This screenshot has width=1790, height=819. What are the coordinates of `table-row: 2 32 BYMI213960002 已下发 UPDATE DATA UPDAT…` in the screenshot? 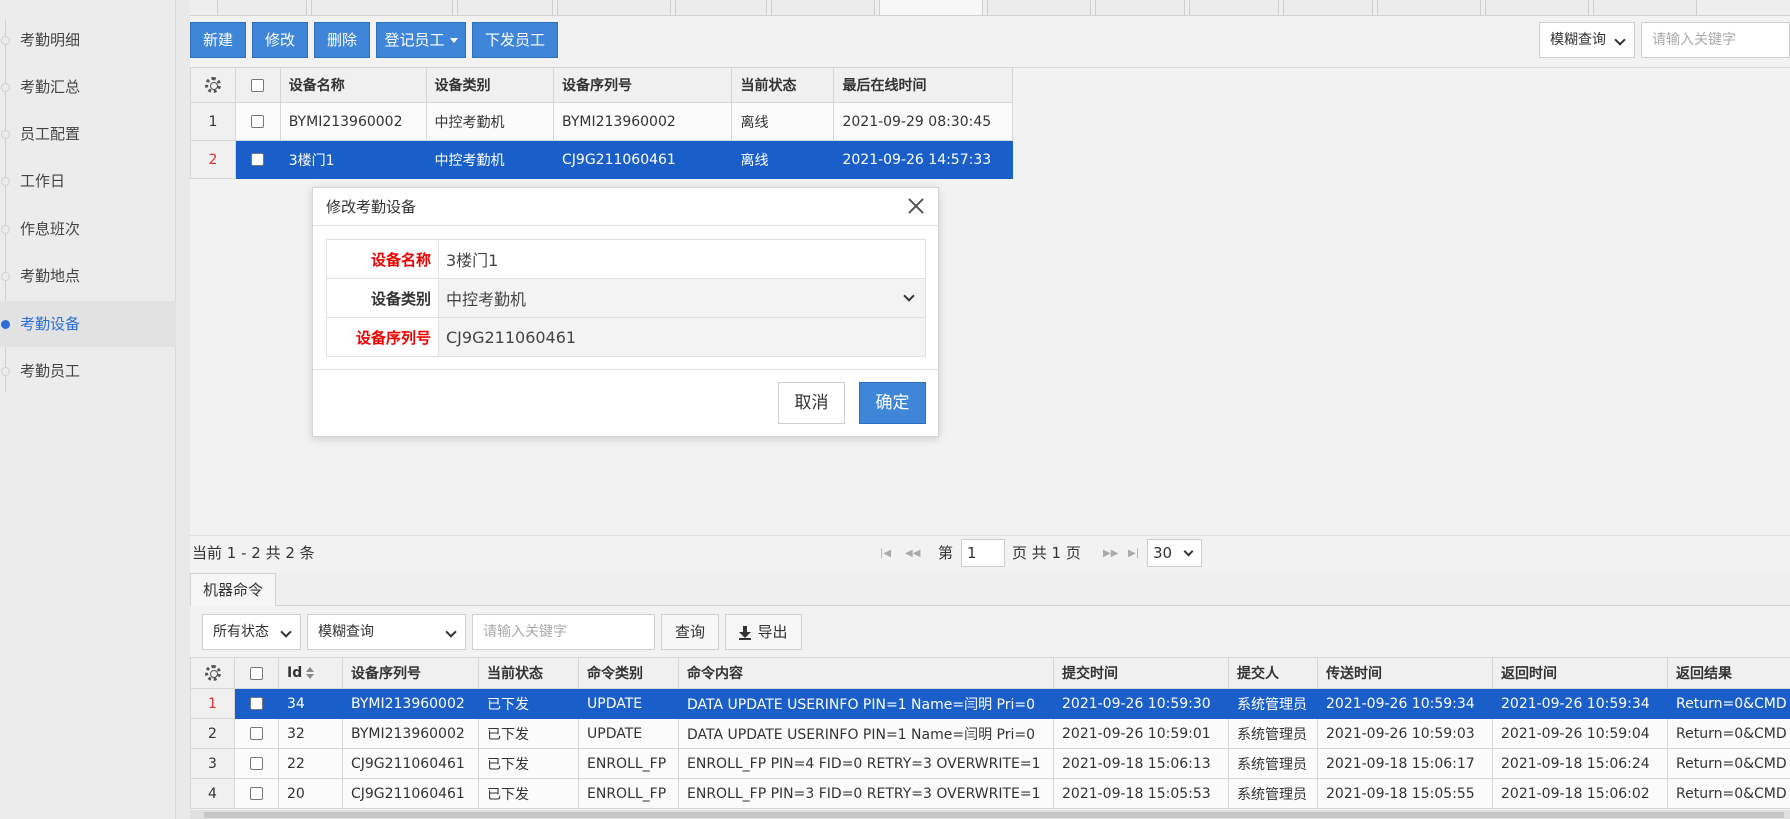 It's located at (990, 733).